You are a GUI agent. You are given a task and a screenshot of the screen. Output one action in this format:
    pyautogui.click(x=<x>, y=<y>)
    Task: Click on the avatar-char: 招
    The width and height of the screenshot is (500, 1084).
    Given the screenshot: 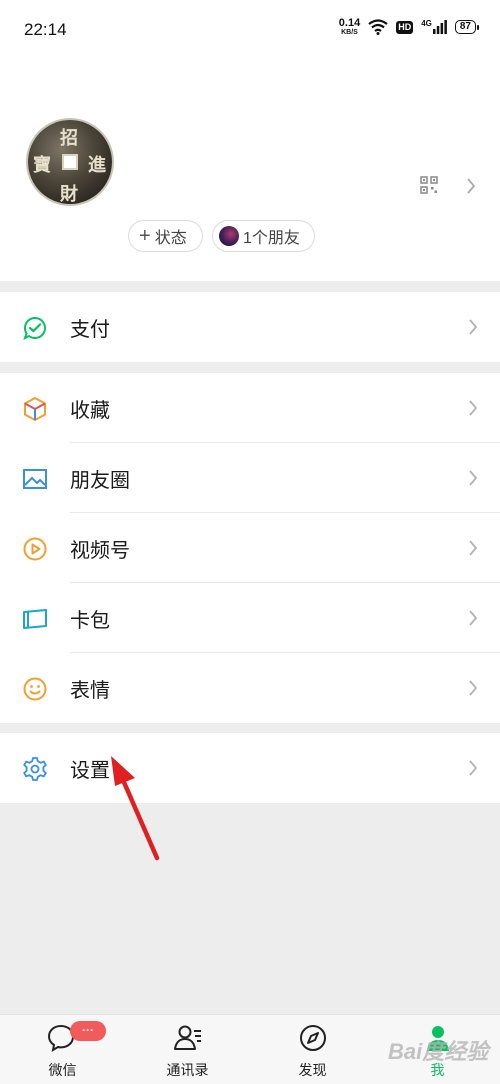 What is the action you would take?
    pyautogui.click(x=69, y=138)
    